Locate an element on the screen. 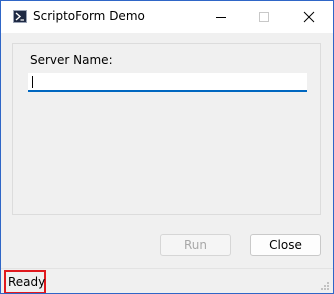 Image resolution: width=334 pixels, height=294 pixels. minimize-icon is located at coordinates (221, 17).